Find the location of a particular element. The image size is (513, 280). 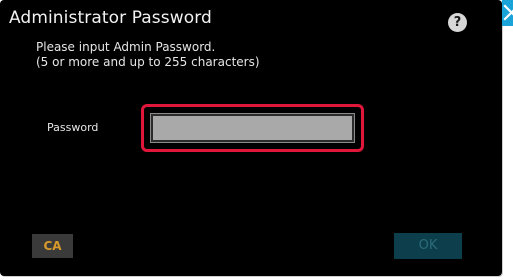

clear-all-button: CA is located at coordinates (52, 246).